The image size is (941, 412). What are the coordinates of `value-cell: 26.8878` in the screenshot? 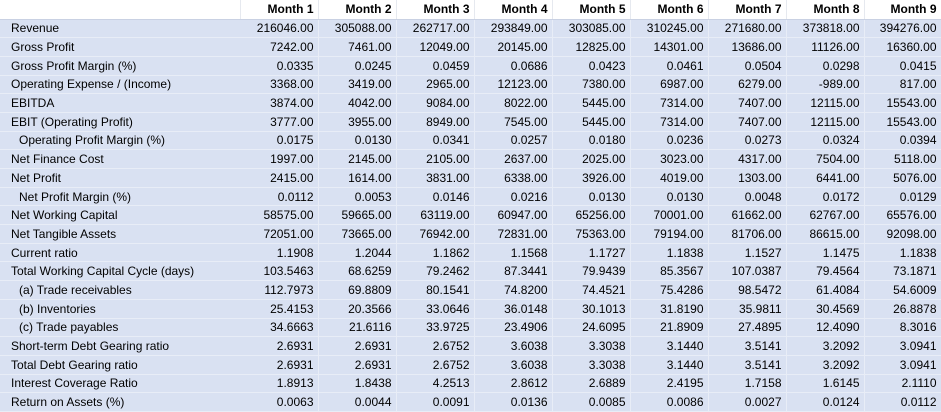 It's located at (902, 309).